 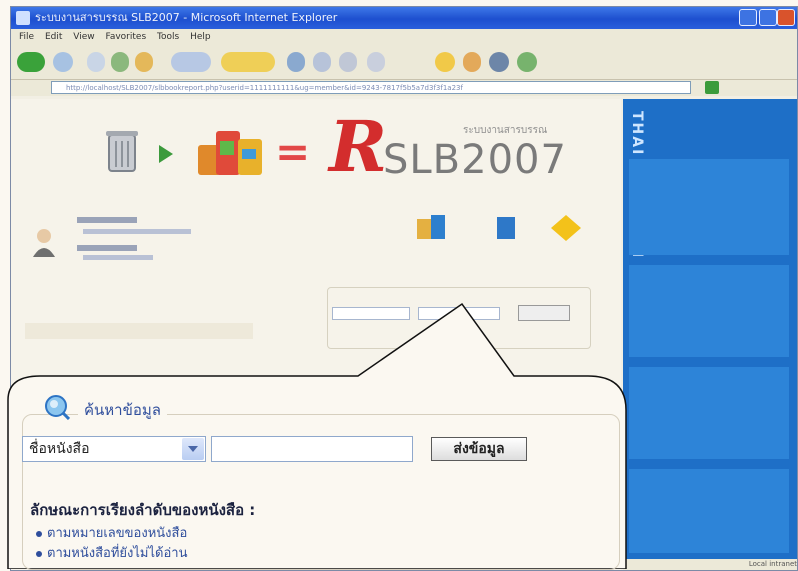 I want to click on search-input, so click(x=312, y=449).